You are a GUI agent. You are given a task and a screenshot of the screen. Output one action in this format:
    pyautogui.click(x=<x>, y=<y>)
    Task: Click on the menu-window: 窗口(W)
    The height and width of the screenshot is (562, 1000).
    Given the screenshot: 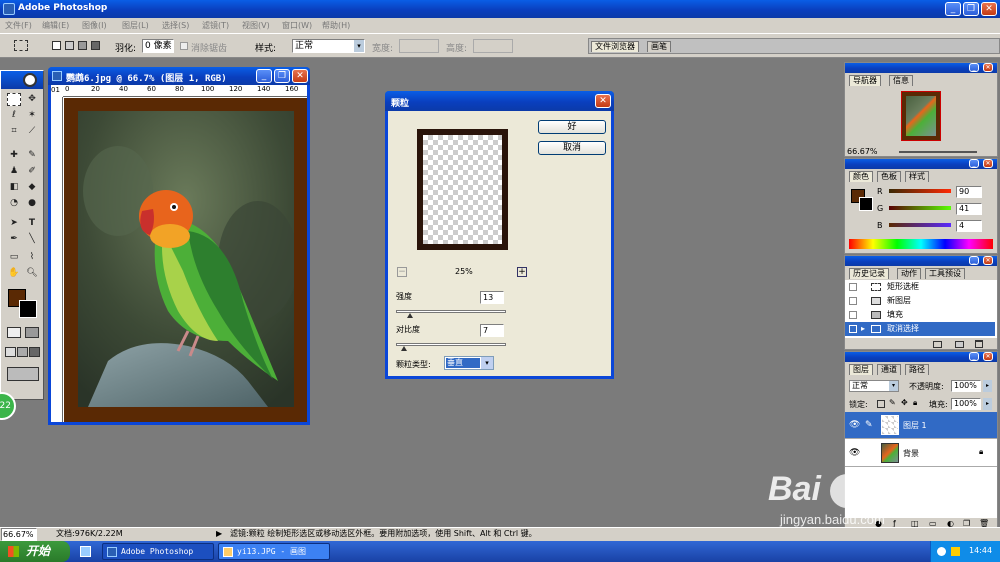 What is the action you would take?
    pyautogui.click(x=297, y=25)
    